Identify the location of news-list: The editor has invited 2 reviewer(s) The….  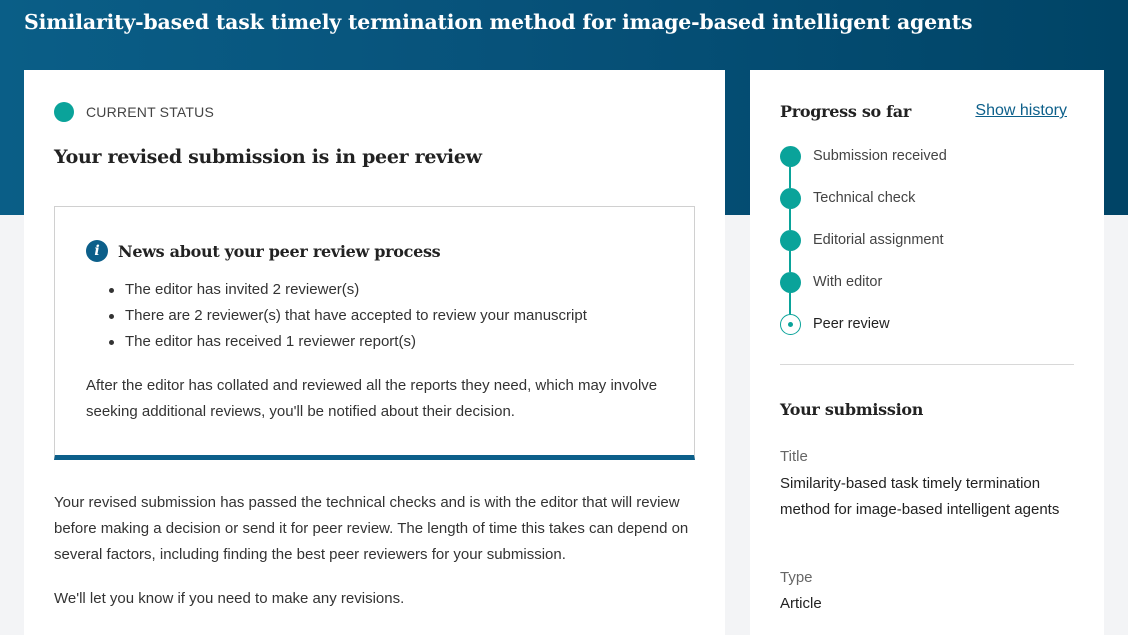
(347, 319).